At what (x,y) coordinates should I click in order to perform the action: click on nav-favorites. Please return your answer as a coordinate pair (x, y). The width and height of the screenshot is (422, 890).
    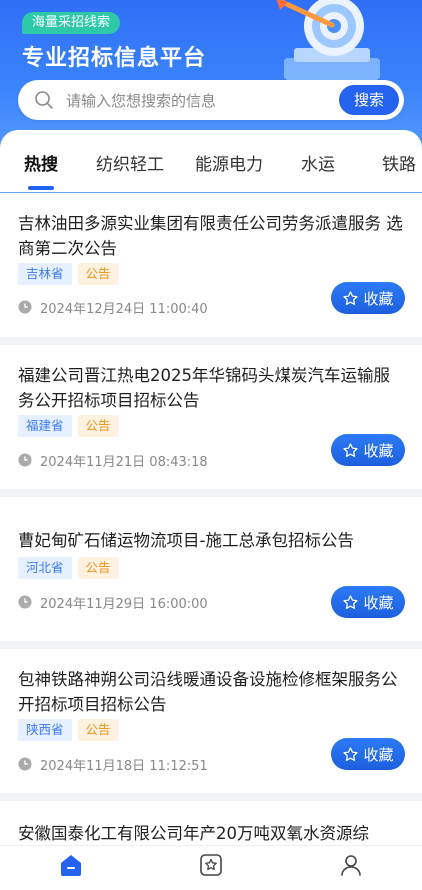
    Looking at the image, I should click on (211, 865).